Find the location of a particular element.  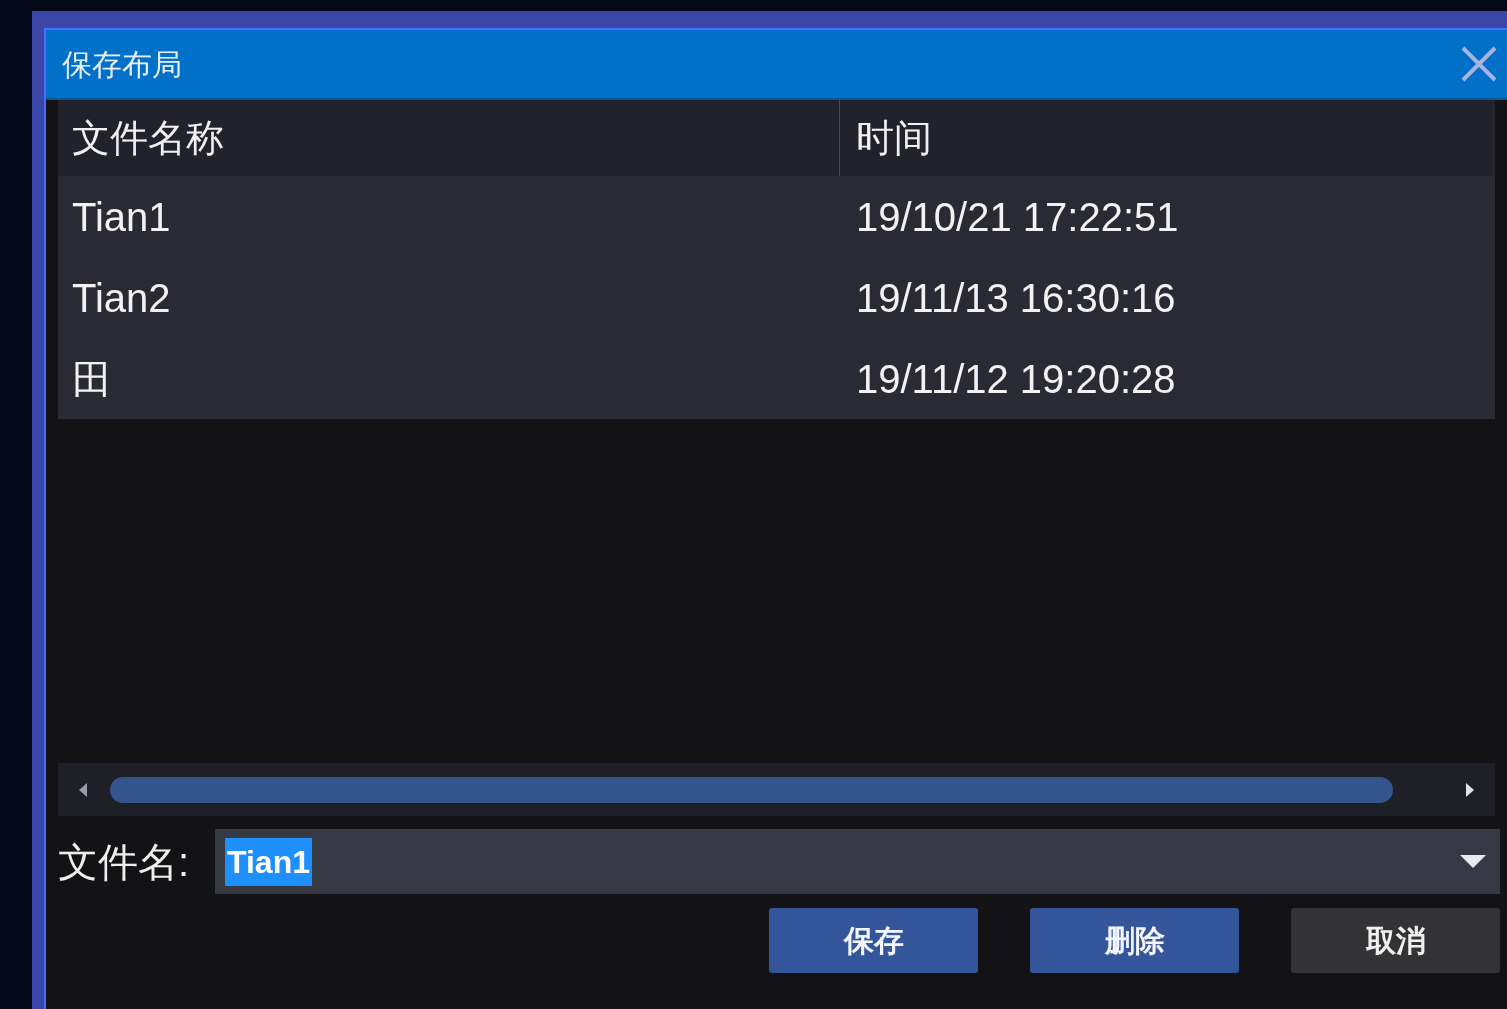

column-header: 时间 is located at coordinates (894, 138).